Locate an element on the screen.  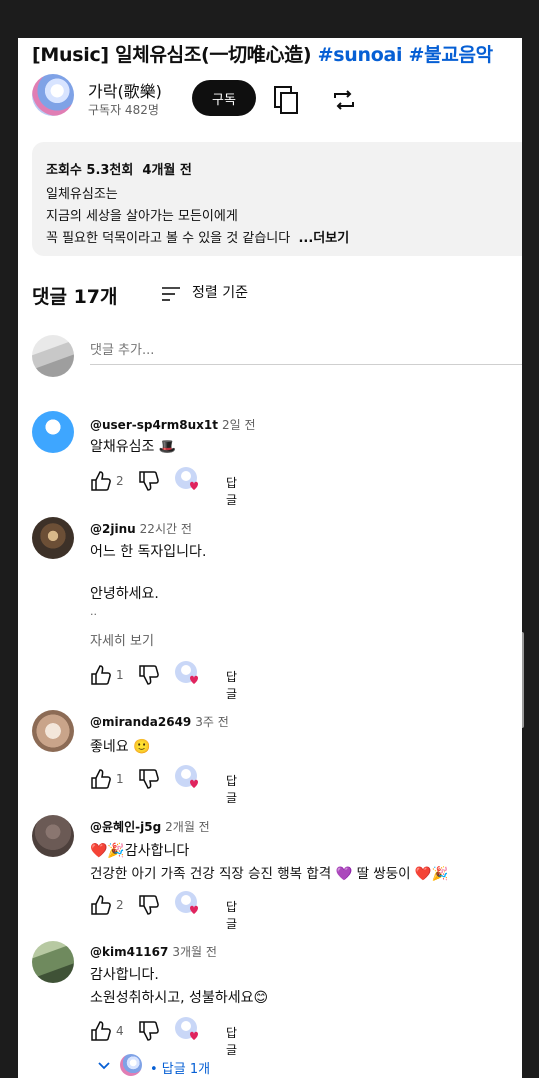
repeat-icon is located at coordinates (344, 100).